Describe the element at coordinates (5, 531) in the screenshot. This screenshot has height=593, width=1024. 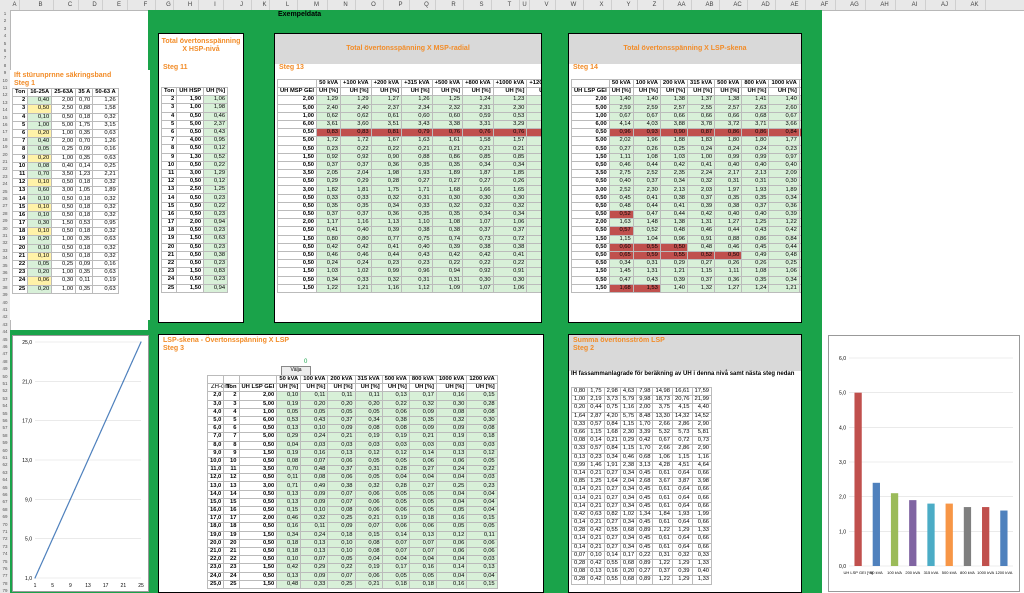
I see `row-number: 71` at that location.